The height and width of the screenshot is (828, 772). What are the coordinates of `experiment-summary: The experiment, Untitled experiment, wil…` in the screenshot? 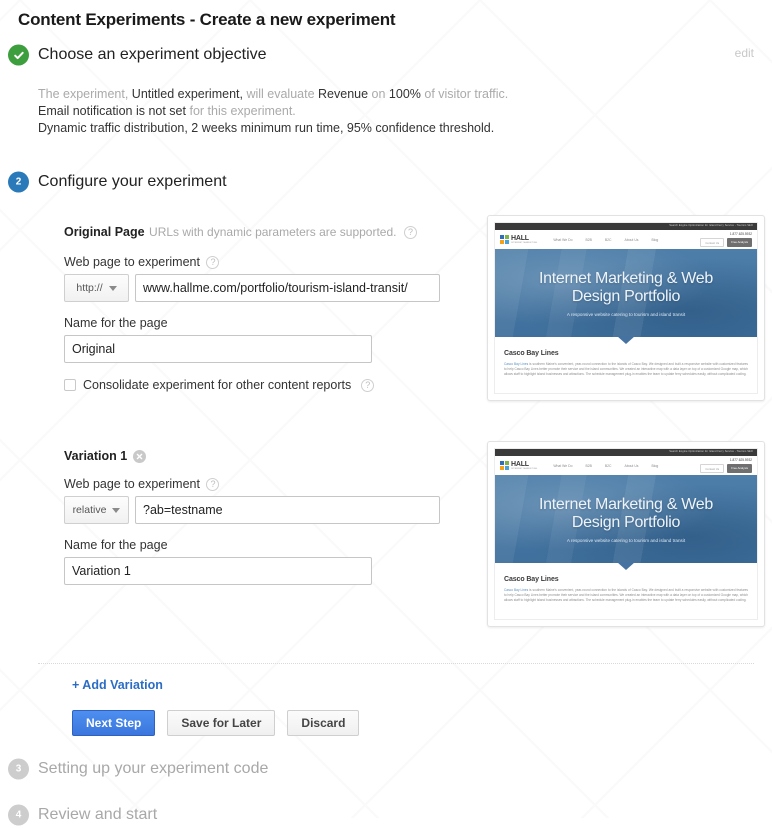 It's located at (405, 105).